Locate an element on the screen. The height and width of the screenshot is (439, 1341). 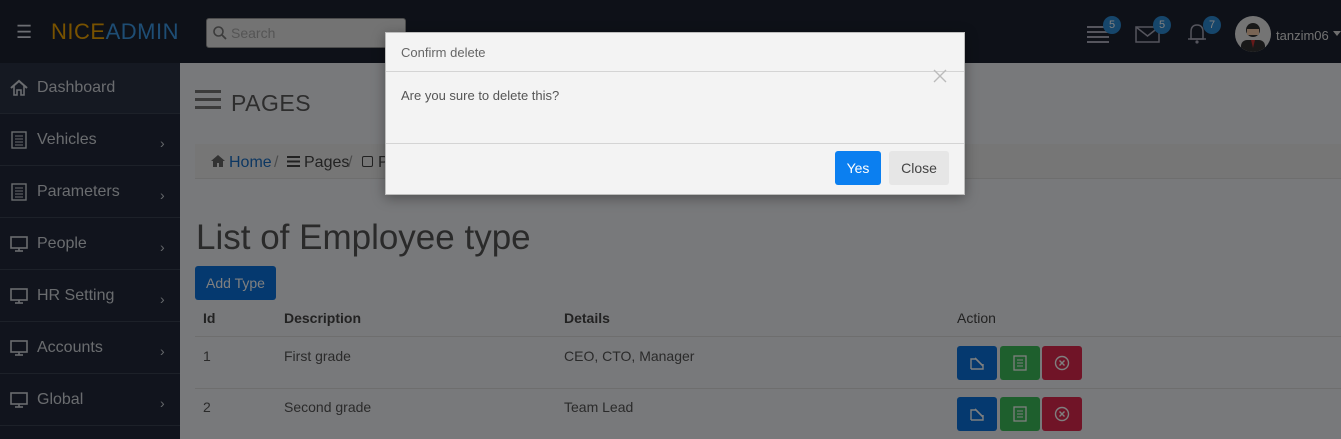
dialog-message: Are you sure to delete this? is located at coordinates (480, 95).